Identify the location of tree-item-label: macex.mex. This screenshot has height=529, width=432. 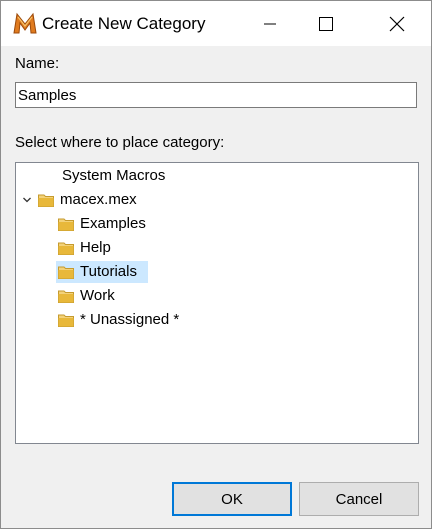
(98, 199).